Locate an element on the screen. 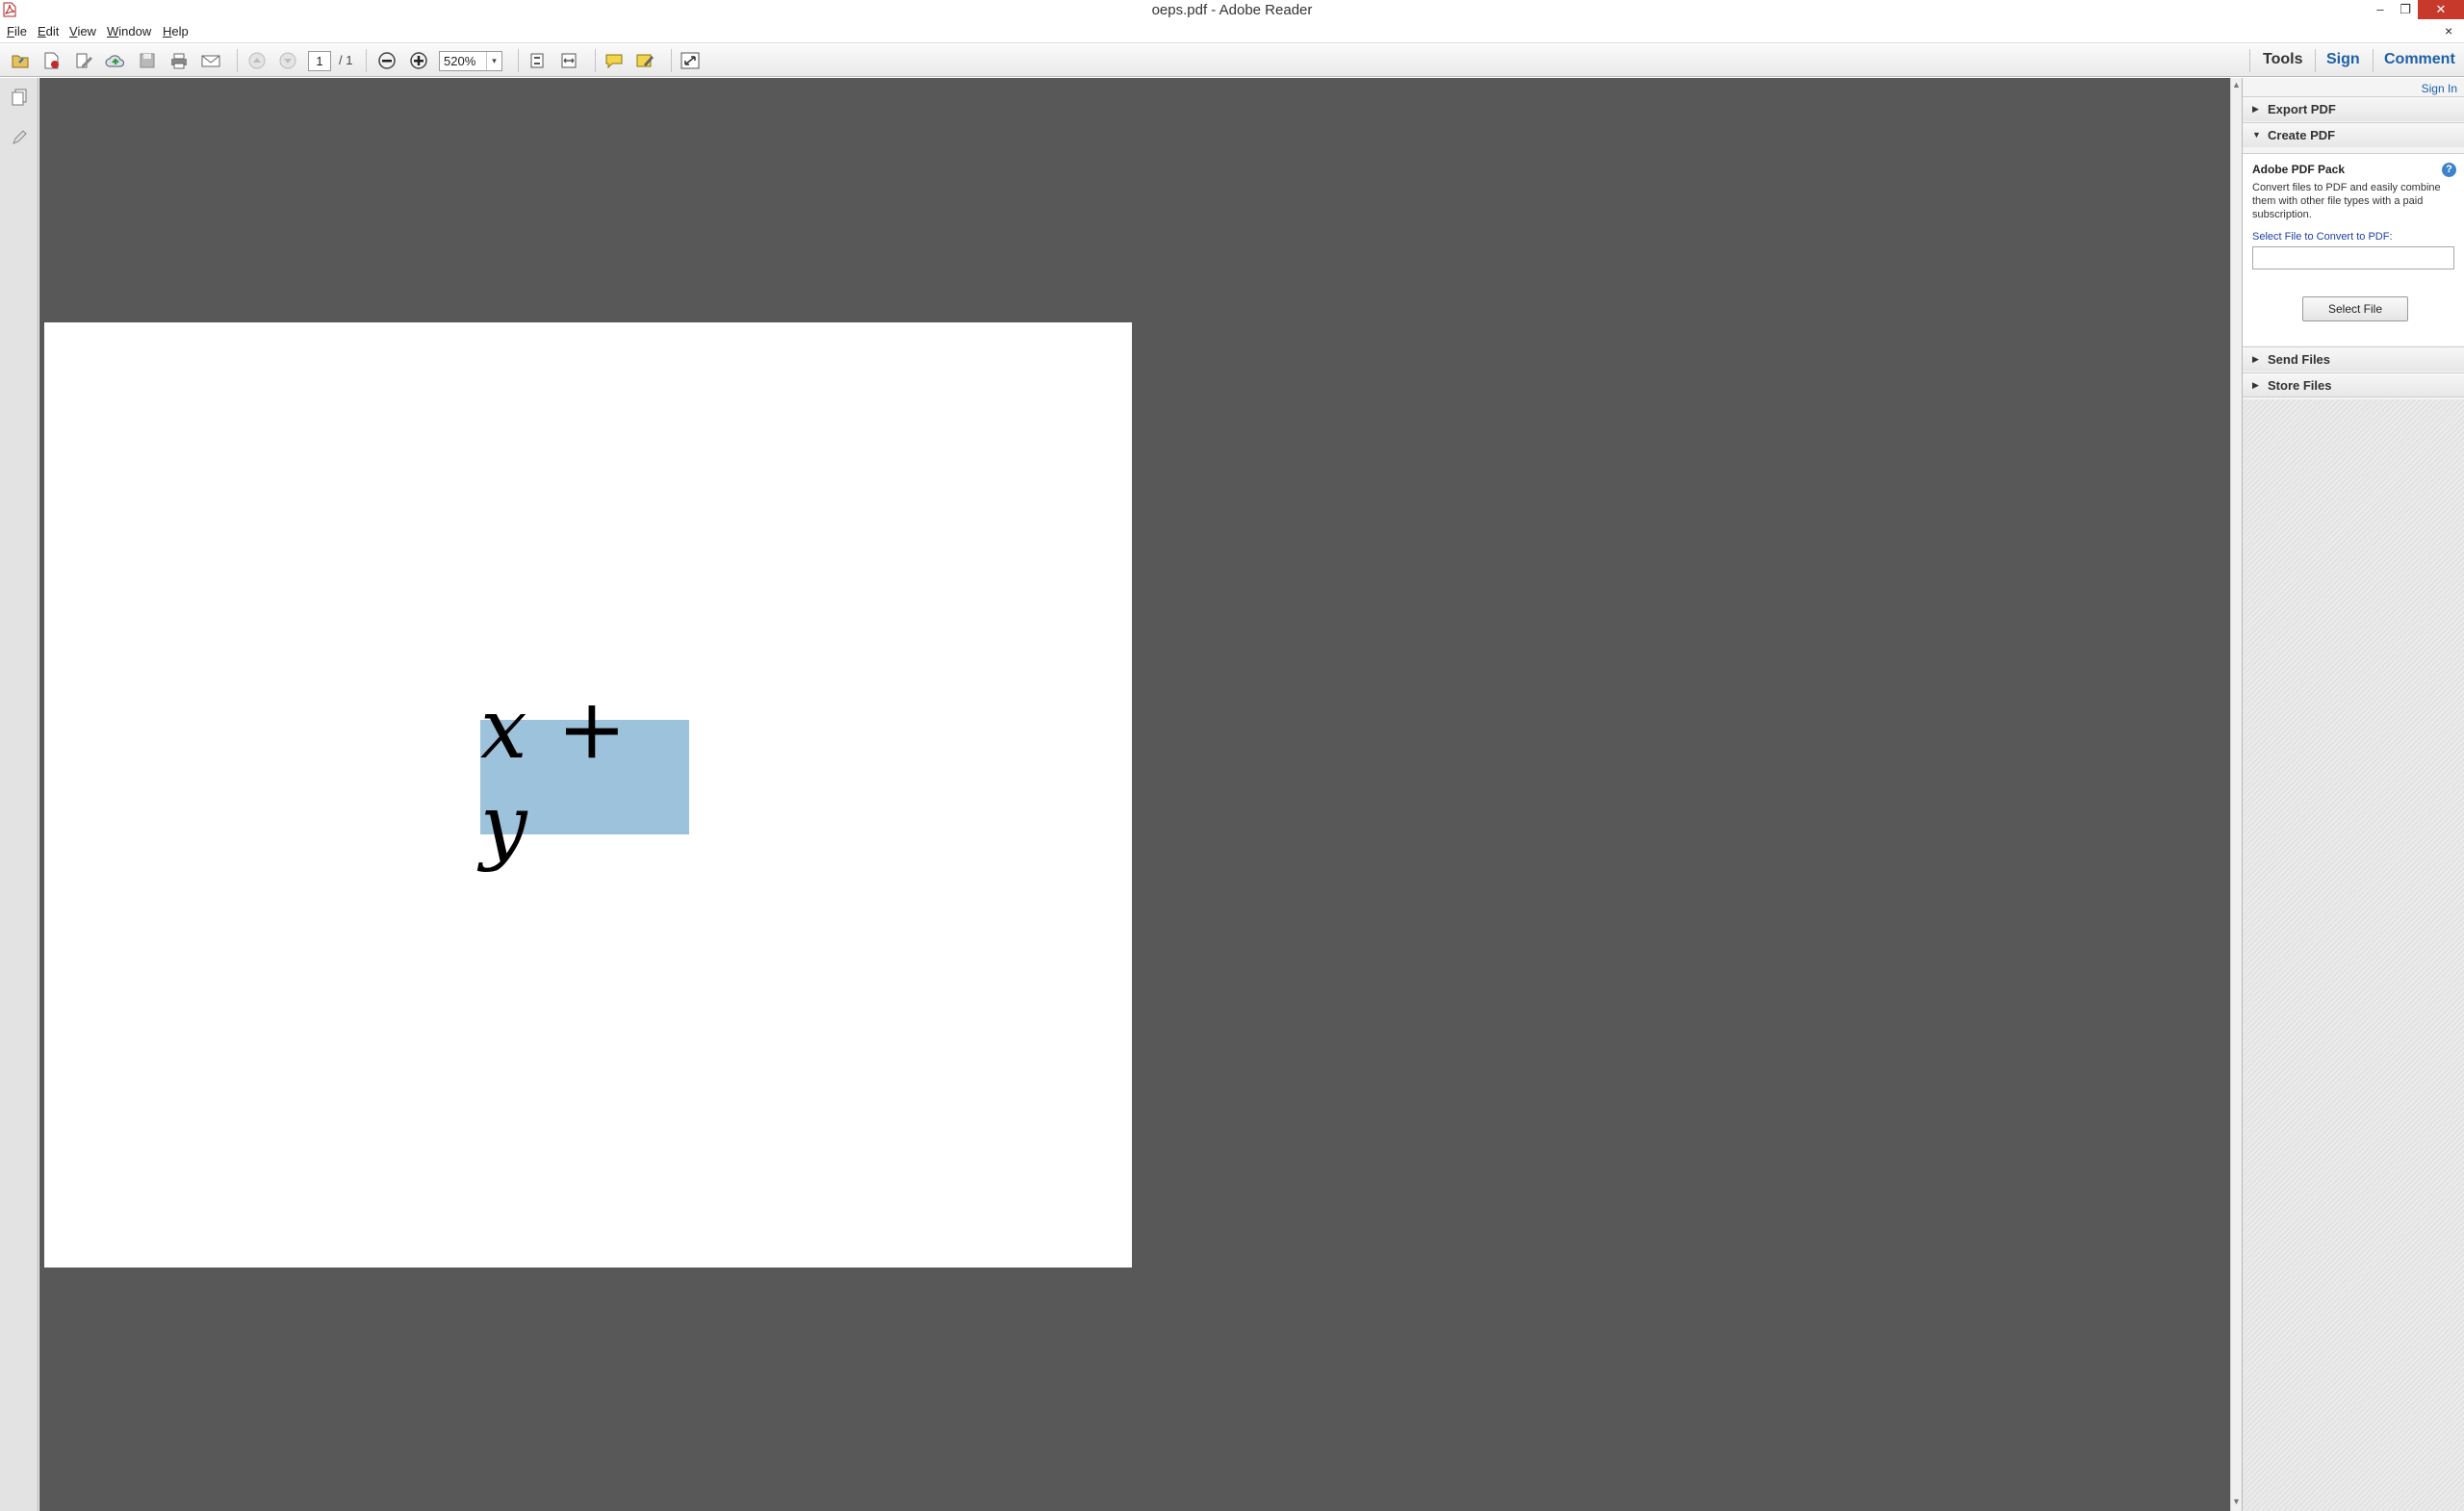 This screenshot has width=2464, height=1511. create-pdf-icon is located at coordinates (51, 60).